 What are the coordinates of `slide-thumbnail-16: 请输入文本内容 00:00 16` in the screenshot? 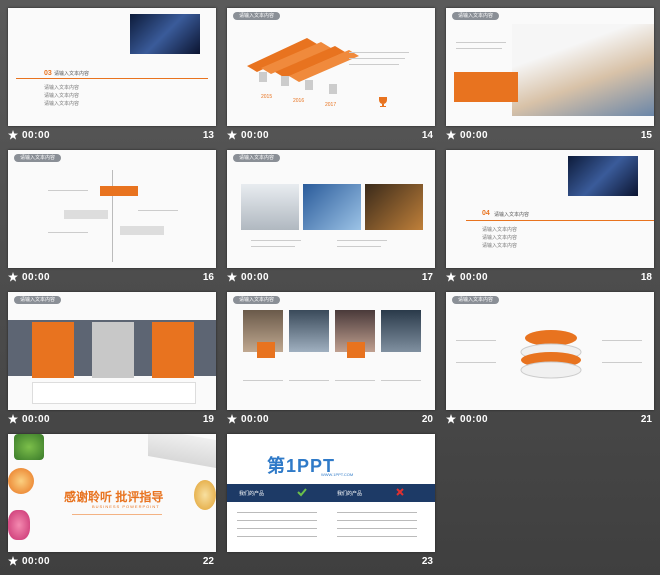 It's located at (112, 220).